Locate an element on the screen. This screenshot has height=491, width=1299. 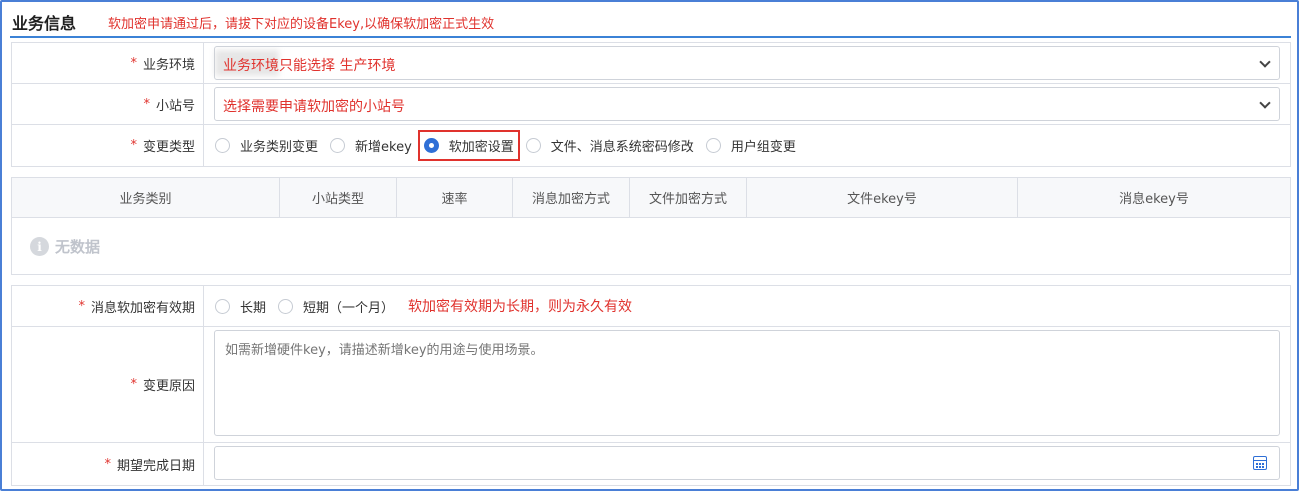
station-label: * 小站号 is located at coordinates (108, 104).